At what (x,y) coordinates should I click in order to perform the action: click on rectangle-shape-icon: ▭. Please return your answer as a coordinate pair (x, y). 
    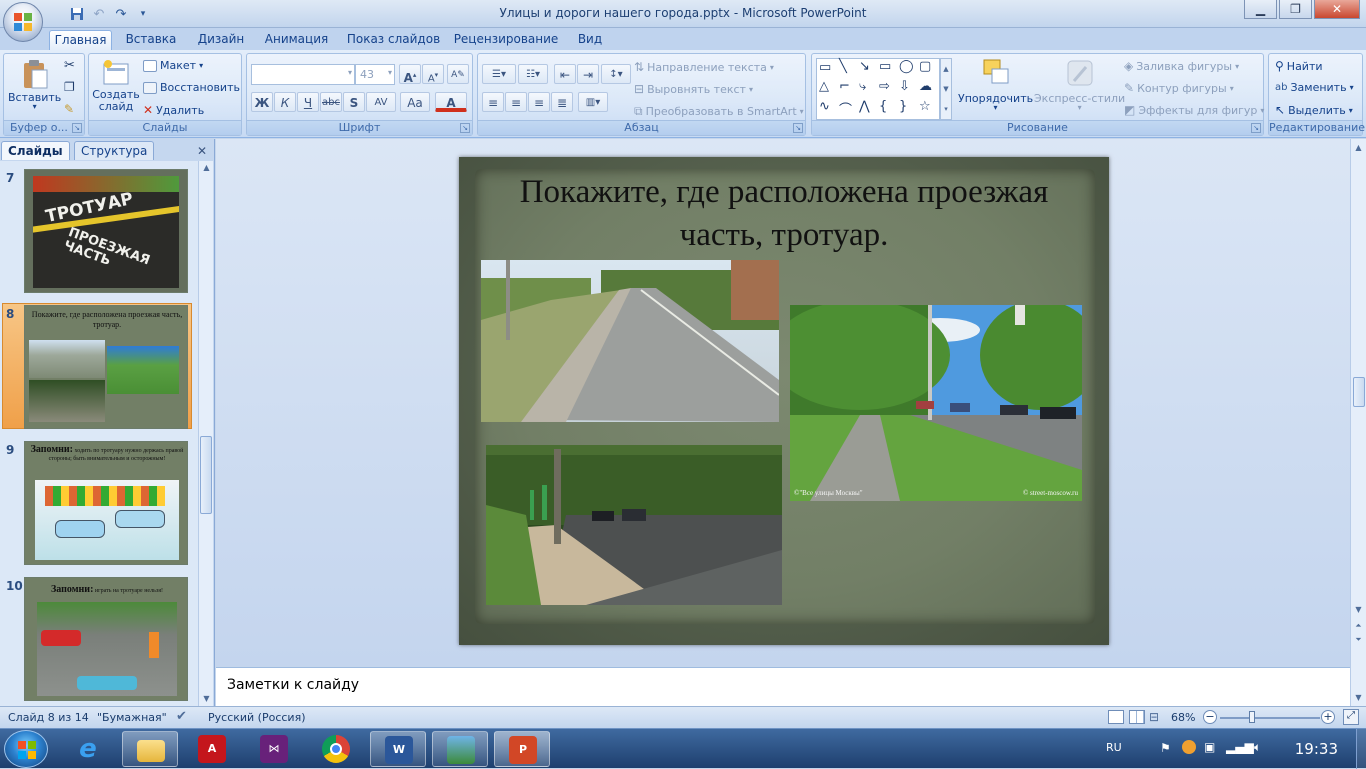
    Looking at the image, I should click on (885, 66).